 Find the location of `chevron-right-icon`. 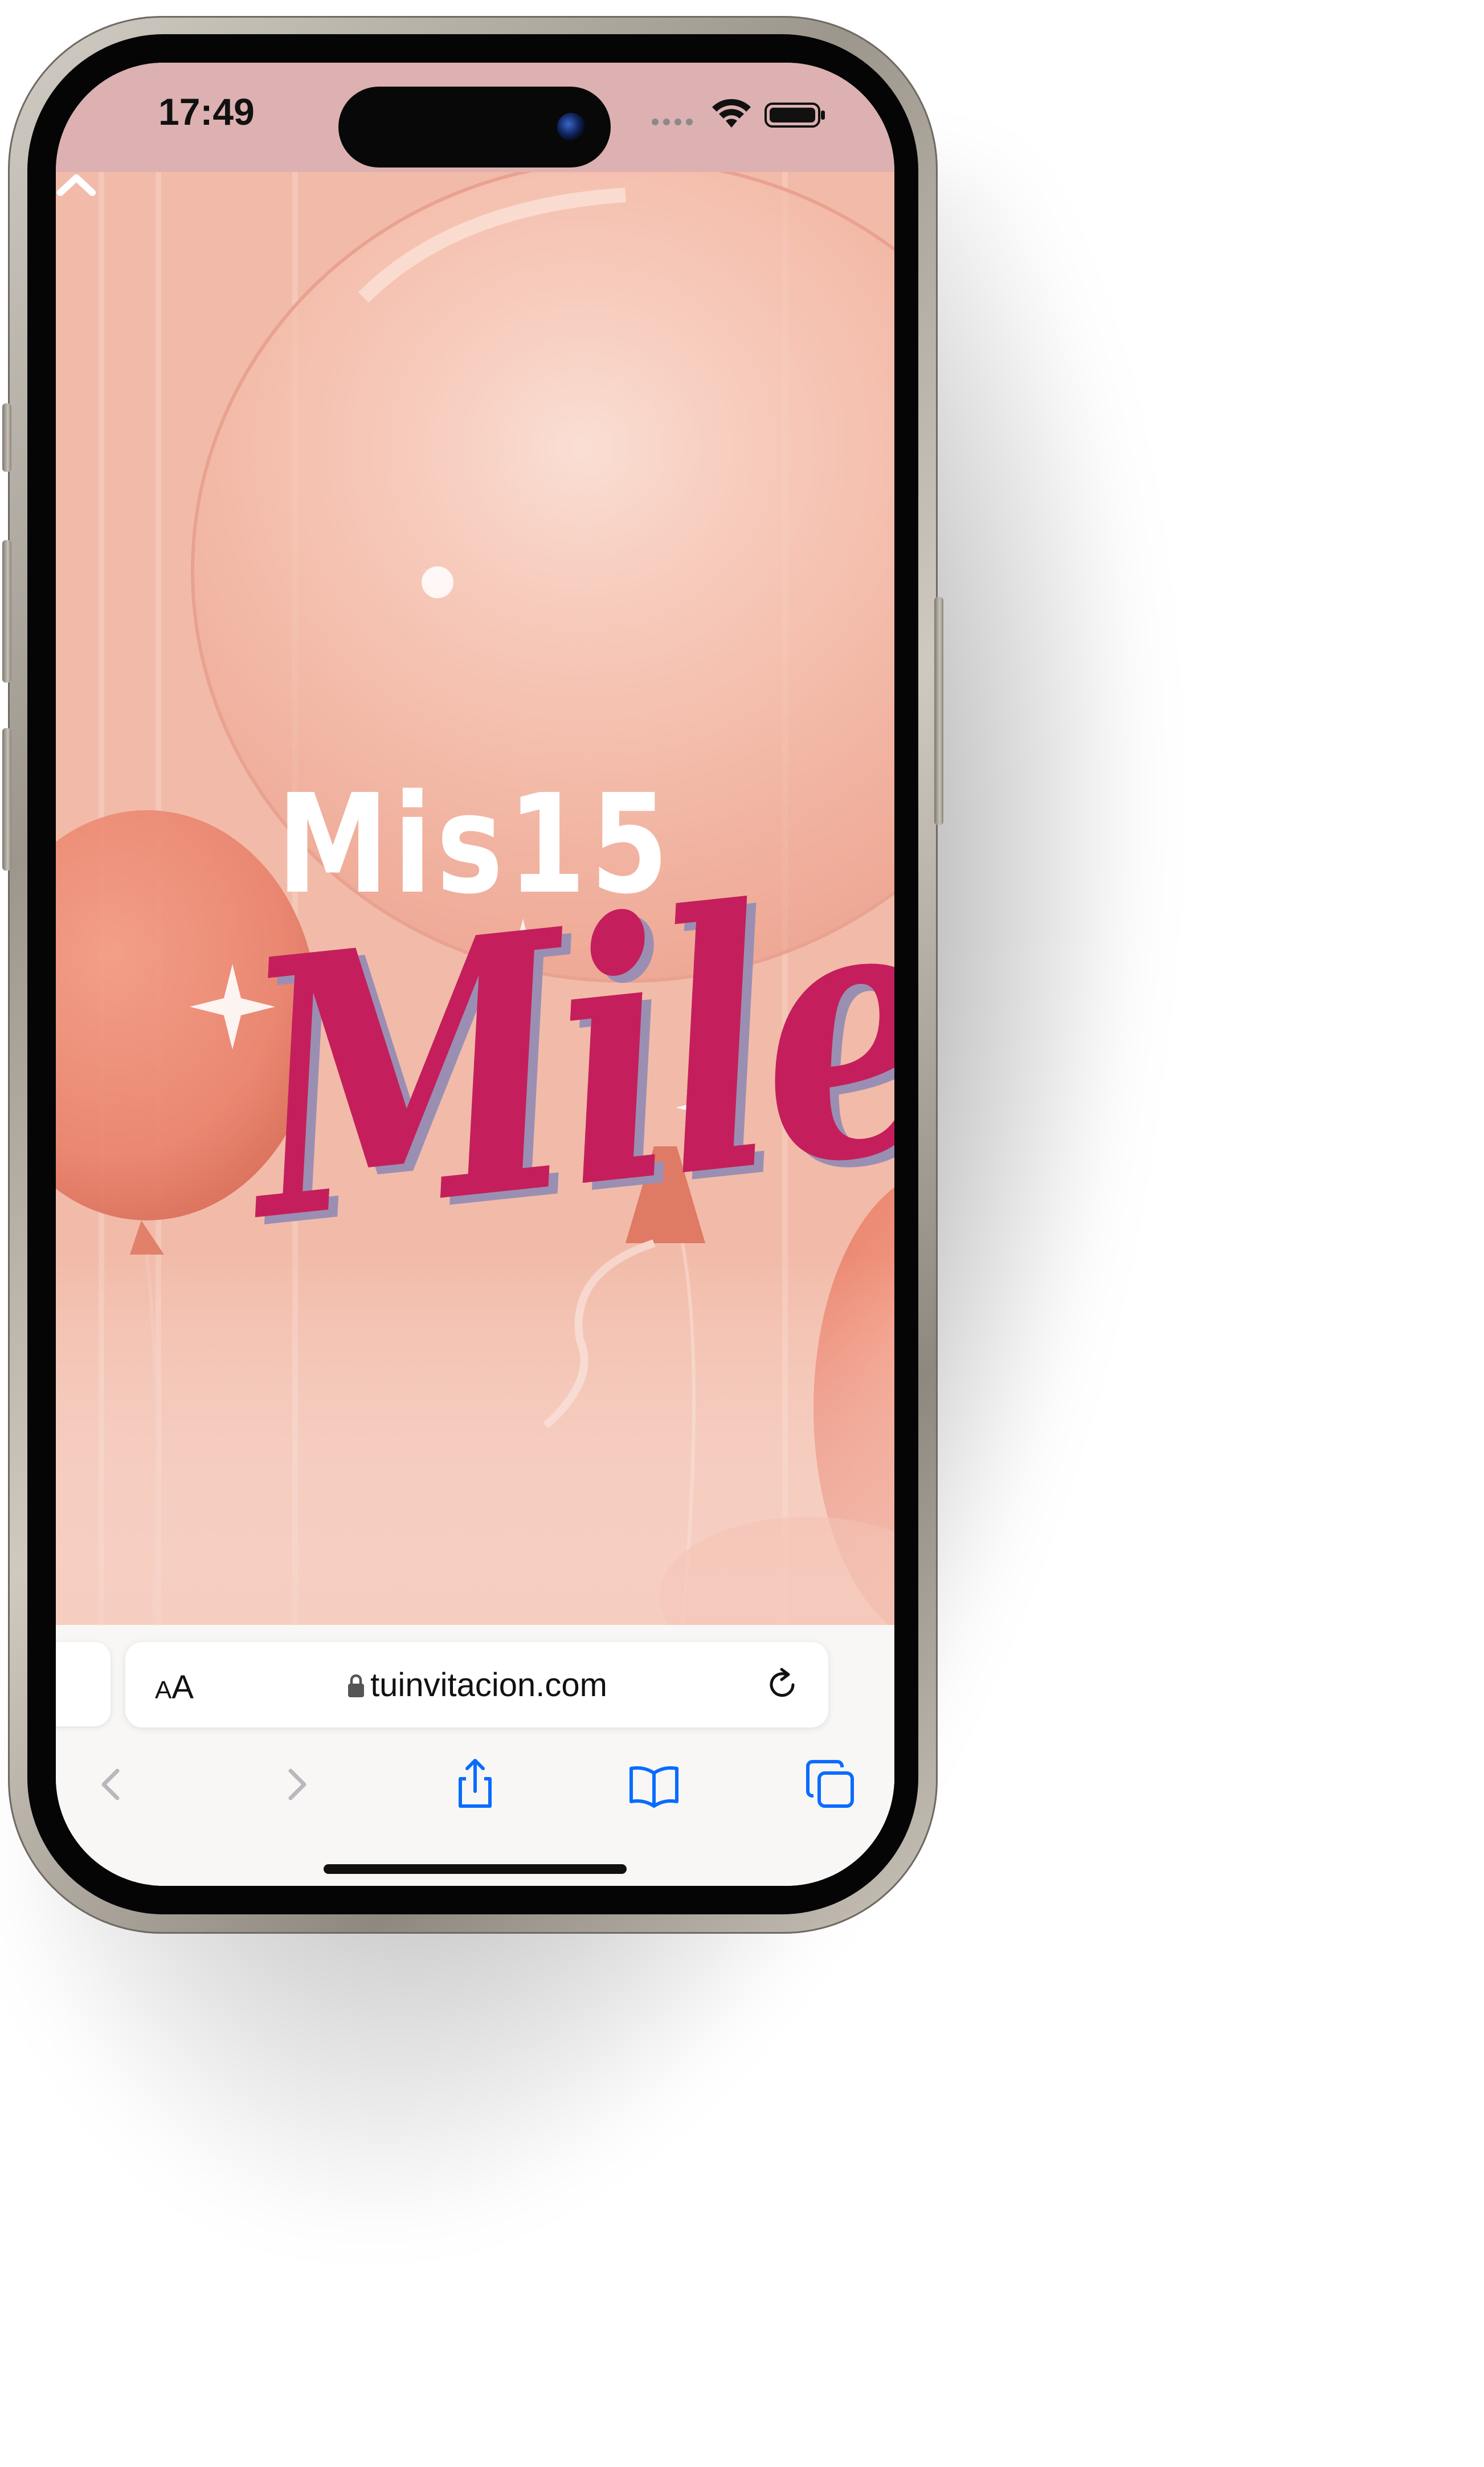

chevron-right-icon is located at coordinates (297, 1784).